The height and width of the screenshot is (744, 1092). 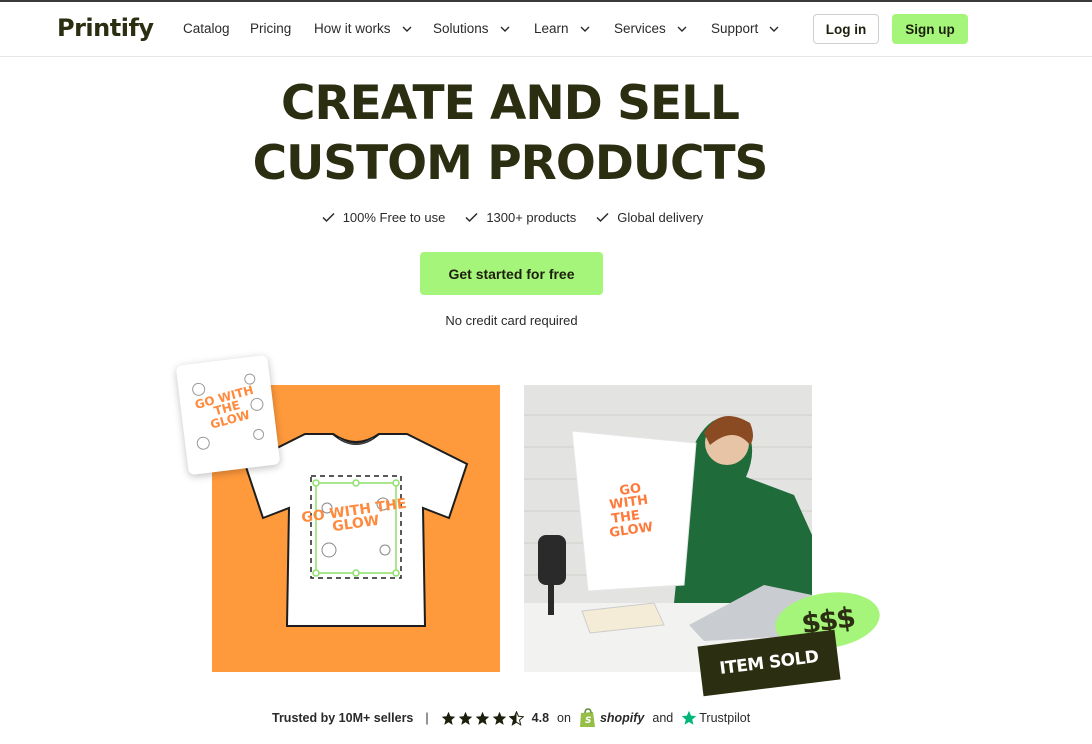 I want to click on nav-services-label: Services, so click(x=640, y=28).